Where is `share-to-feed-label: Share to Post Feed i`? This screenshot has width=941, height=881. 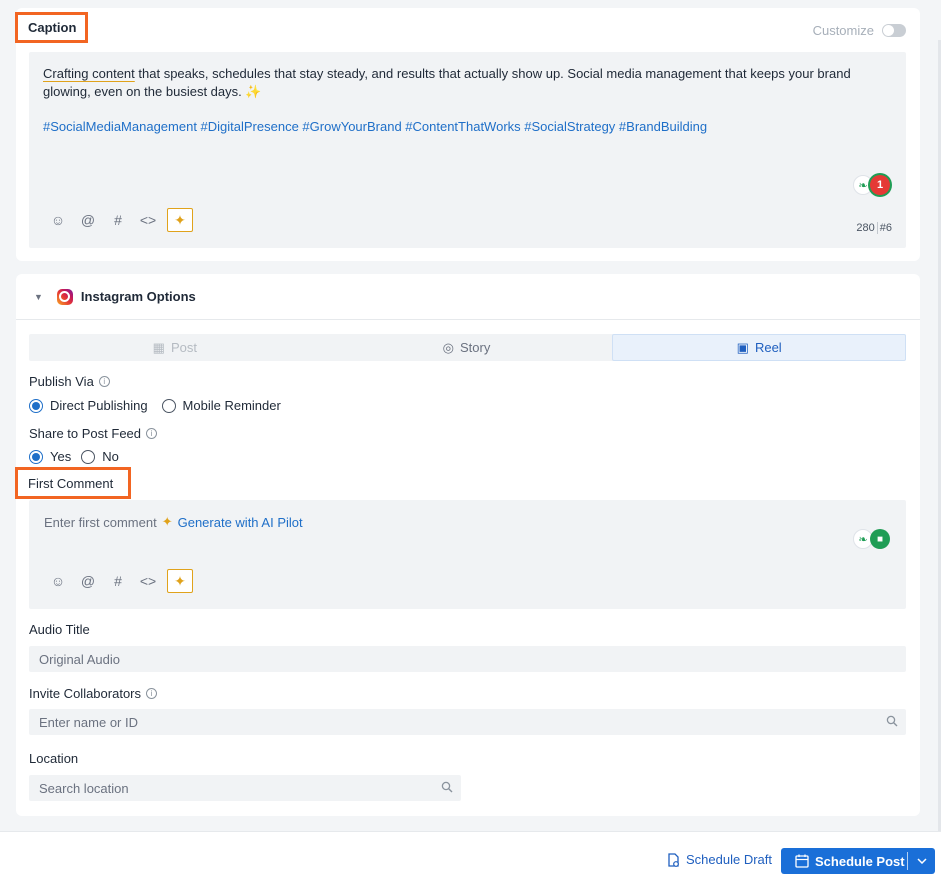 share-to-feed-label: Share to Post Feed i is located at coordinates (93, 433).